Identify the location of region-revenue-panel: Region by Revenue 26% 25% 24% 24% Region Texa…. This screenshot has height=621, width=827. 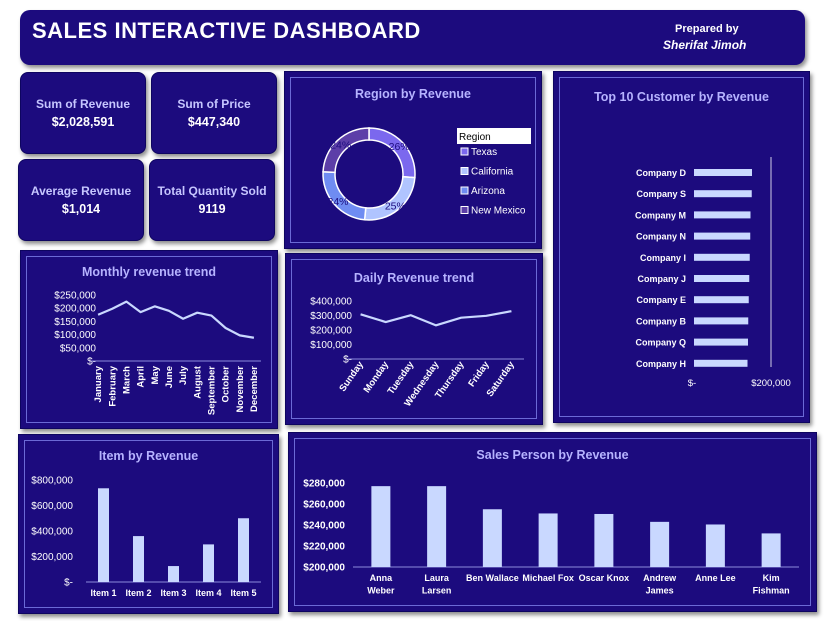
(413, 160).